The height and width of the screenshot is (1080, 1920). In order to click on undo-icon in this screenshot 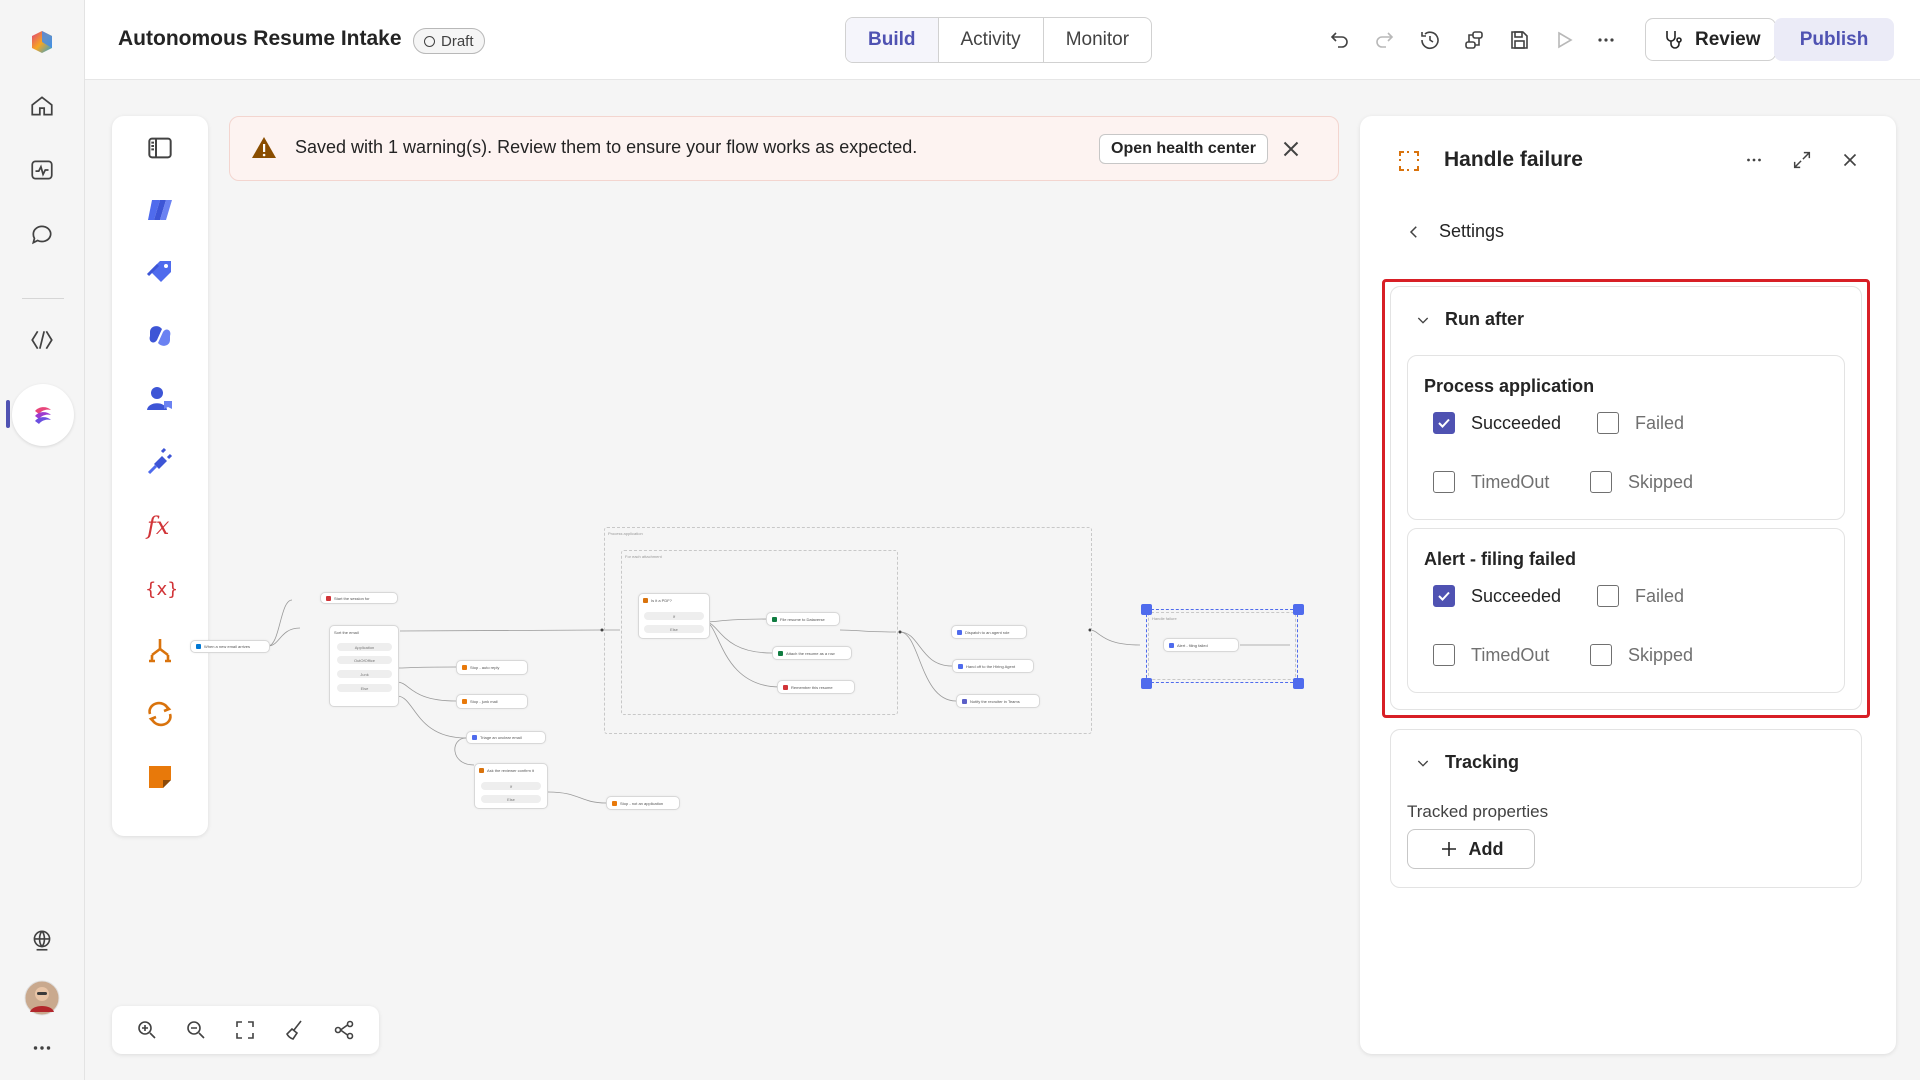, I will do `click(1340, 40)`.